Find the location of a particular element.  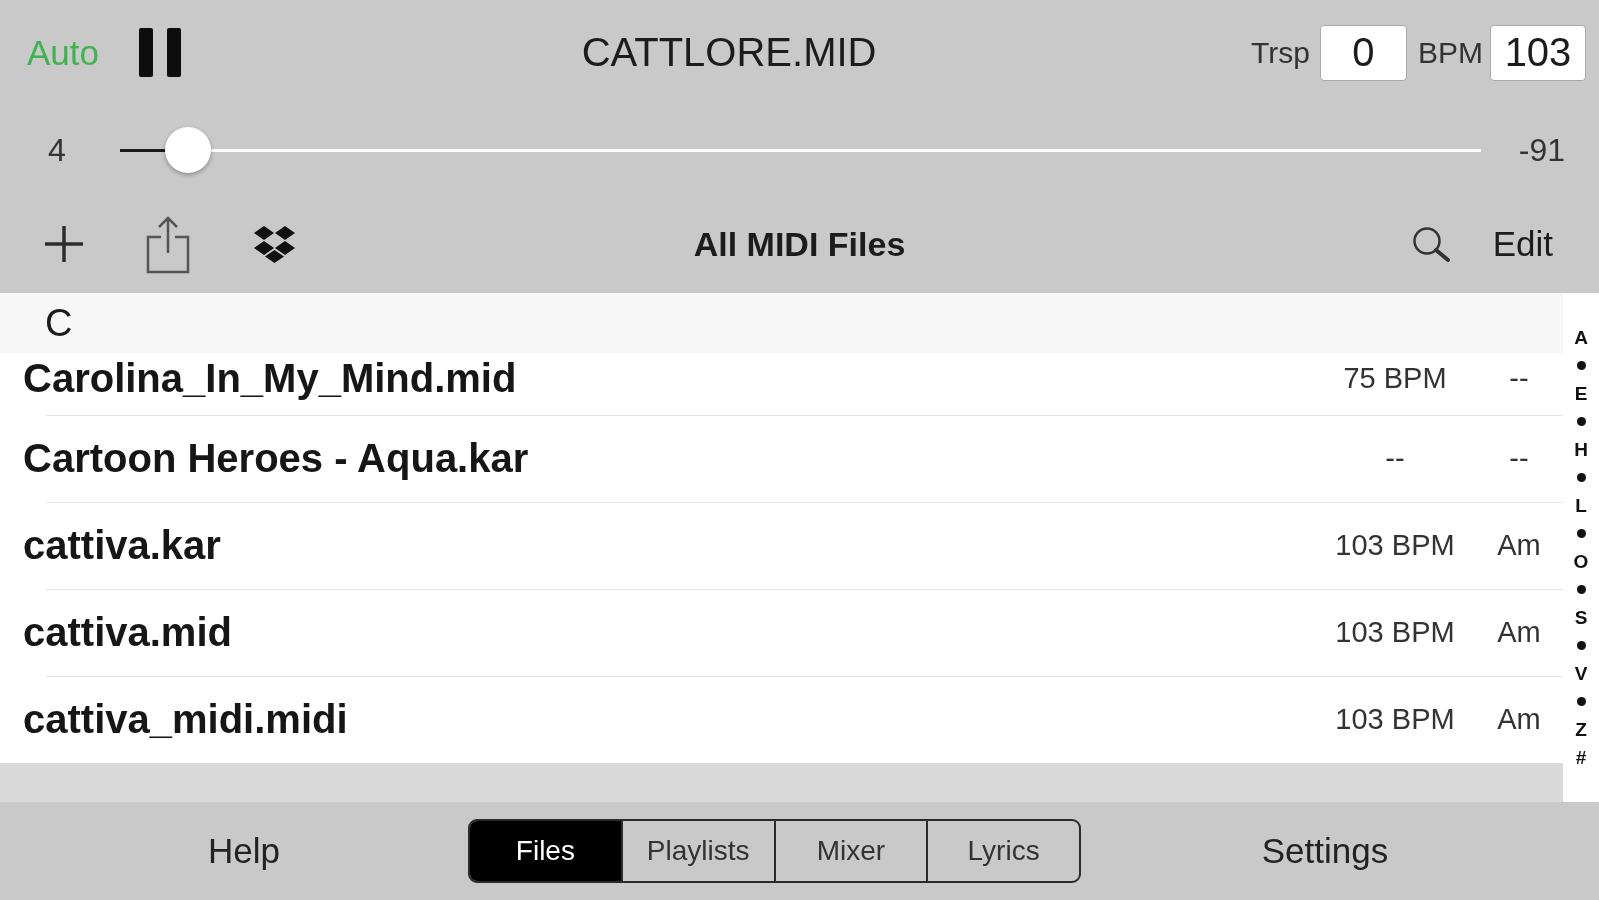

transpose-label: Trsp is located at coordinates (1280, 52).